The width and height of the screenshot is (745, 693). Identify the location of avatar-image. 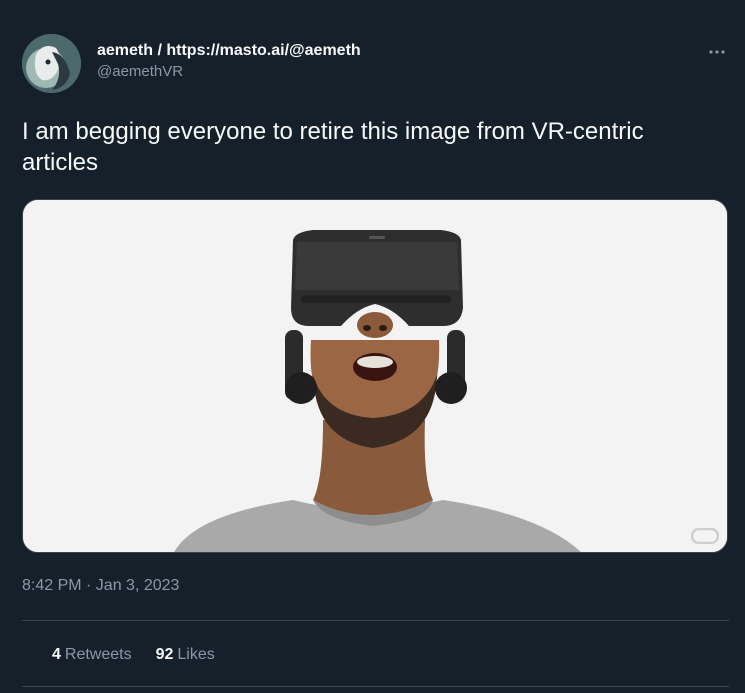
(51, 63).